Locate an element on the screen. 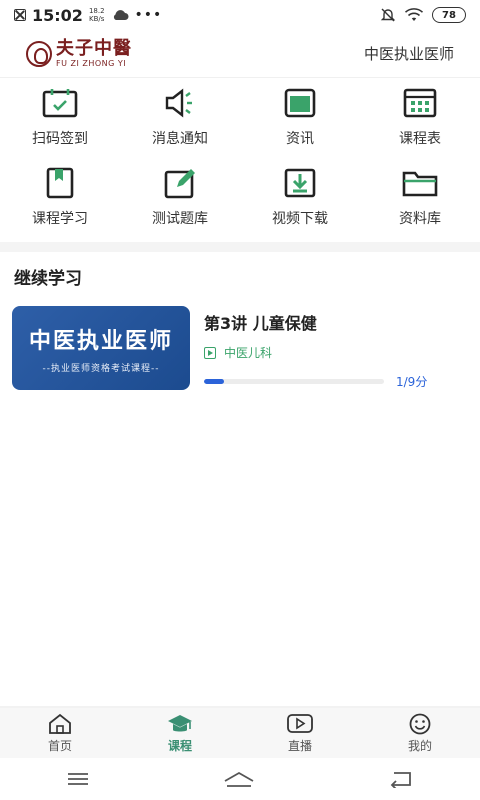  smile-icon is located at coordinates (420, 723).